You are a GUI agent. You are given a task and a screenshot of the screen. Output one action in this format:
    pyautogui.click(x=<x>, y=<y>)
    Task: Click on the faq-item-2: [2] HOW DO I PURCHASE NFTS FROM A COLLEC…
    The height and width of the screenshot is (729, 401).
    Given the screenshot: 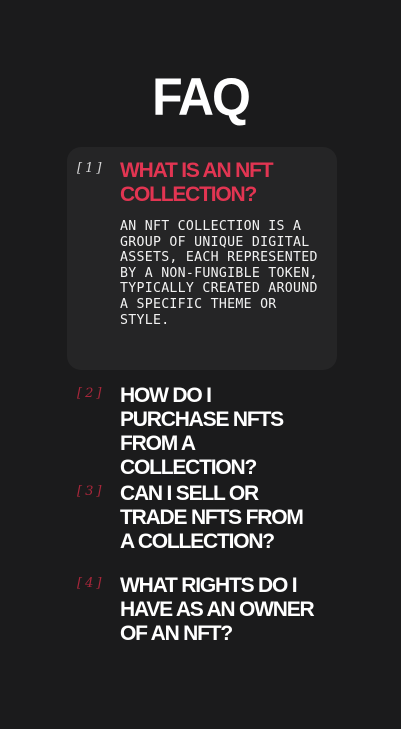 What is the action you would take?
    pyautogui.click(x=202, y=433)
    